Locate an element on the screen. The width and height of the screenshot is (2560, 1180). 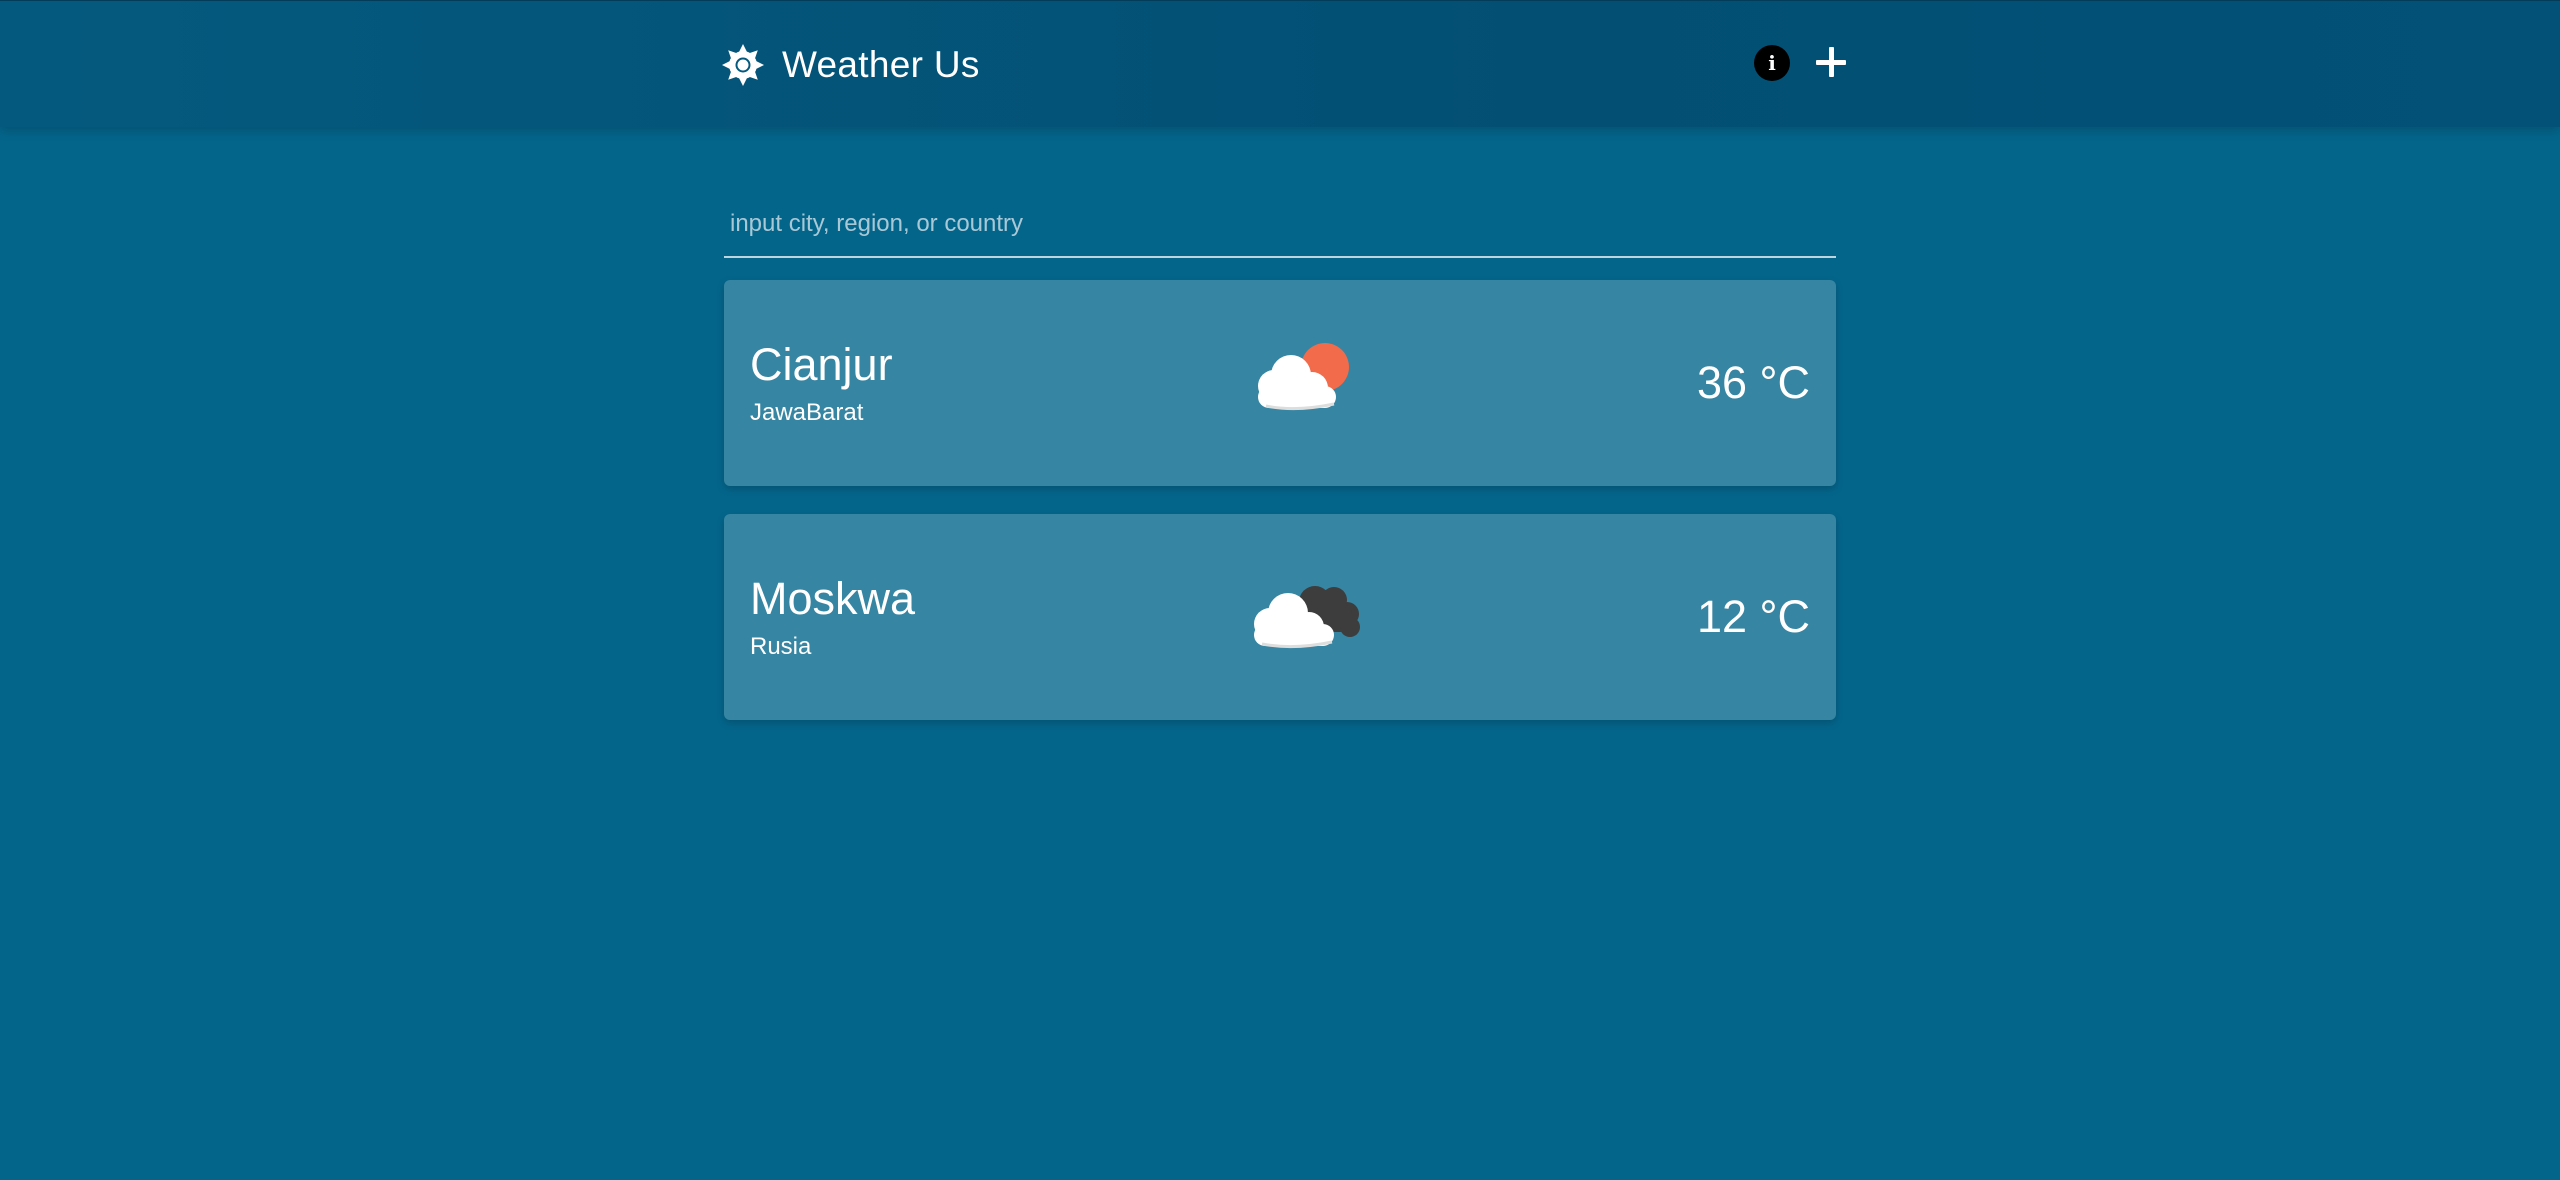
app-header: Weather Us i is located at coordinates (1280, 63).